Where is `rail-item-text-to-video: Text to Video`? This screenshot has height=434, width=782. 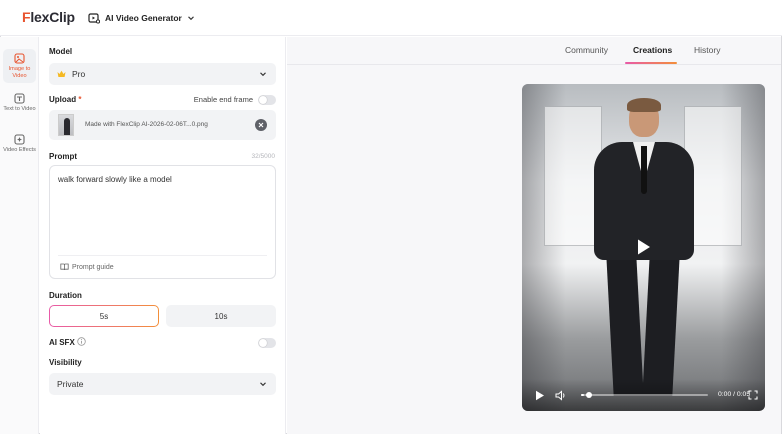
rail-item-text-to-video: Text to Video is located at coordinates (19, 106).